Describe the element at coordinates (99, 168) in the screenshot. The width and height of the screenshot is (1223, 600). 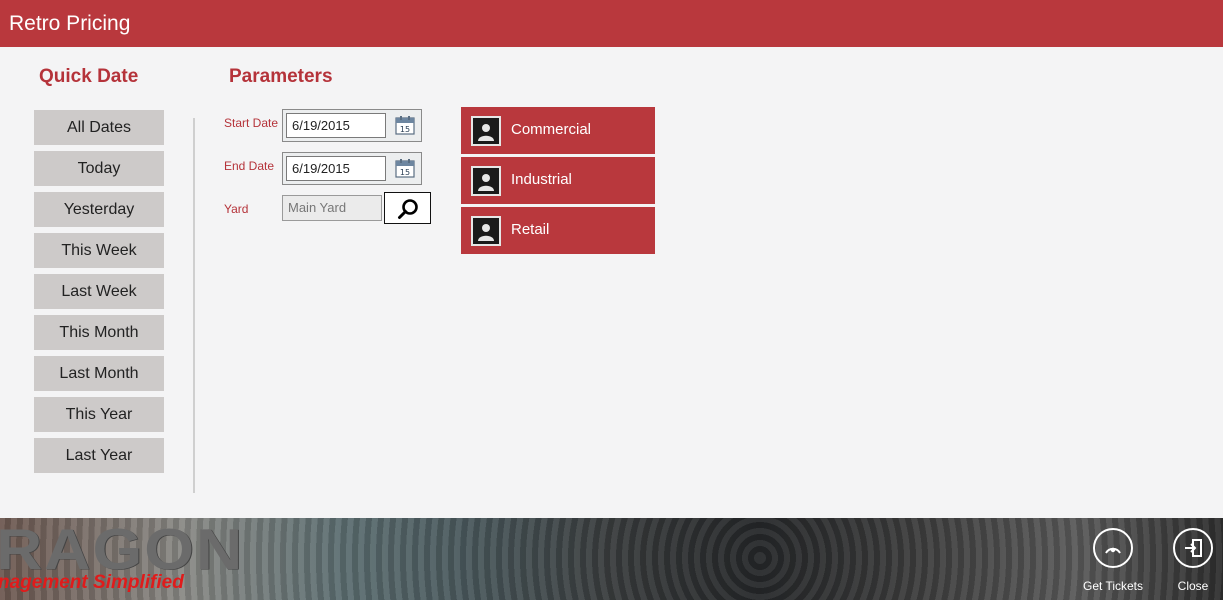
I see `quick-date-today-button: Today` at that location.